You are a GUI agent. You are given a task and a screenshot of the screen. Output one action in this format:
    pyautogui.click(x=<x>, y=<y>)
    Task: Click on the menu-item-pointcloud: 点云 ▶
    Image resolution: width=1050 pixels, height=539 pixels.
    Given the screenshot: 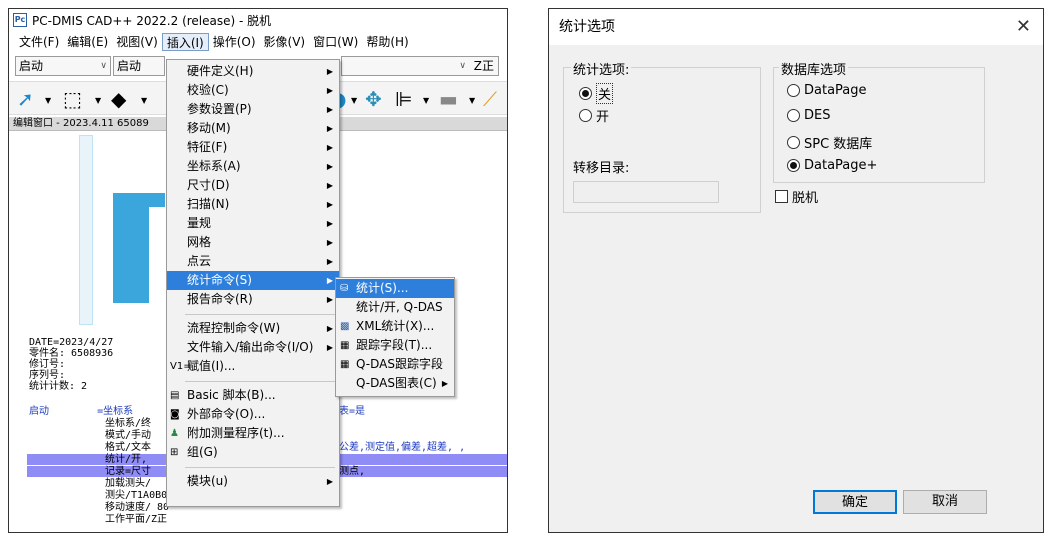 What is the action you would take?
    pyautogui.click(x=253, y=261)
    